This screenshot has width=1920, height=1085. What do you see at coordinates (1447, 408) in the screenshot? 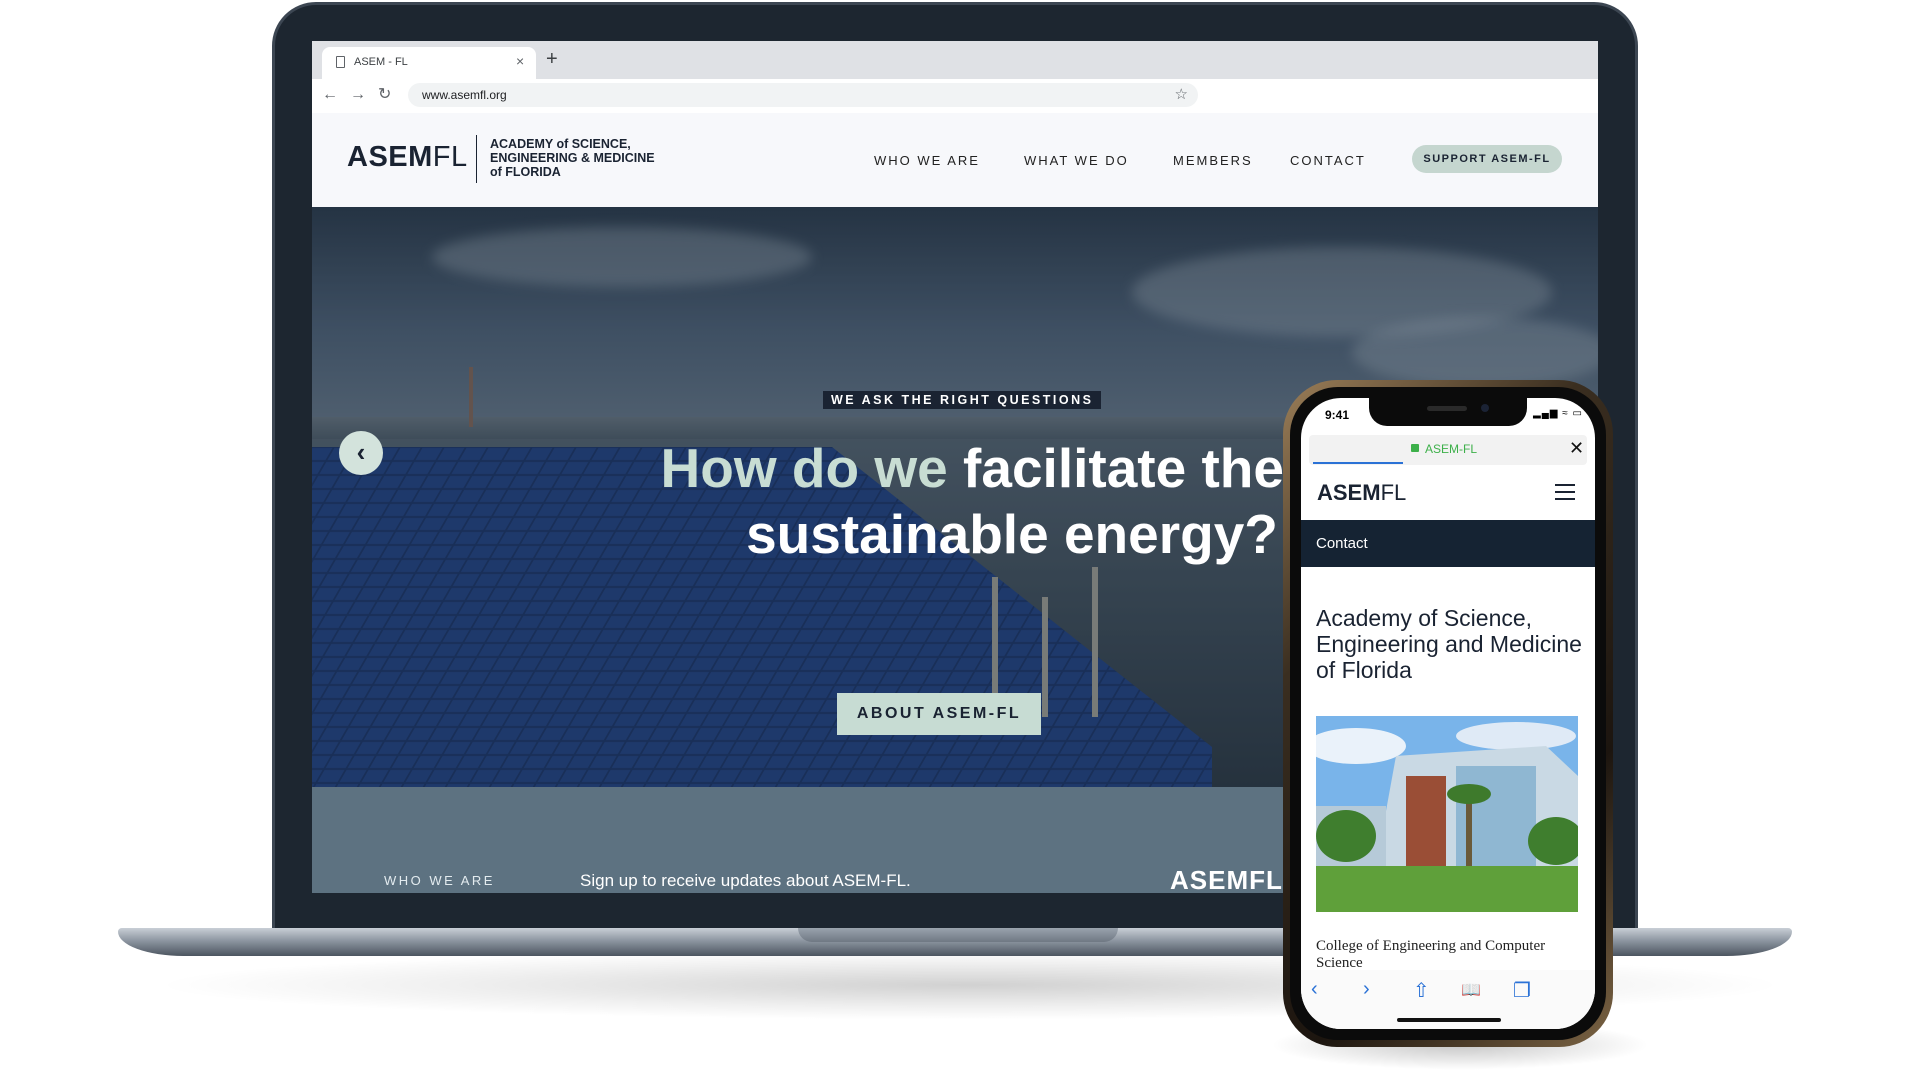
I see `speaker-icon` at bounding box center [1447, 408].